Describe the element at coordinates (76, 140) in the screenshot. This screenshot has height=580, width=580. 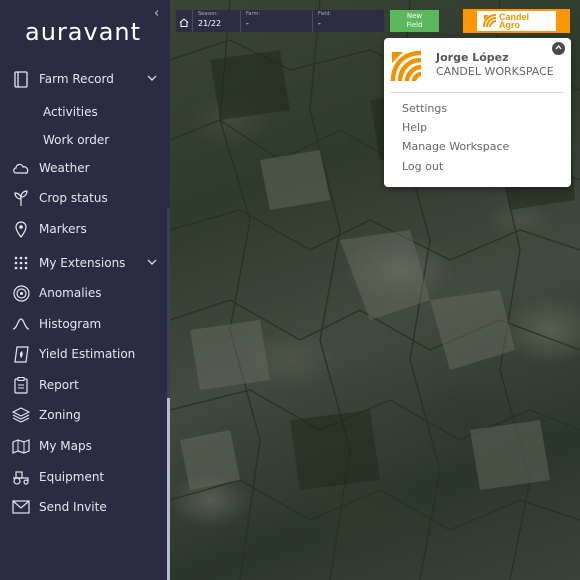
I see `sidebar-subitem-work-order: Work order` at that location.